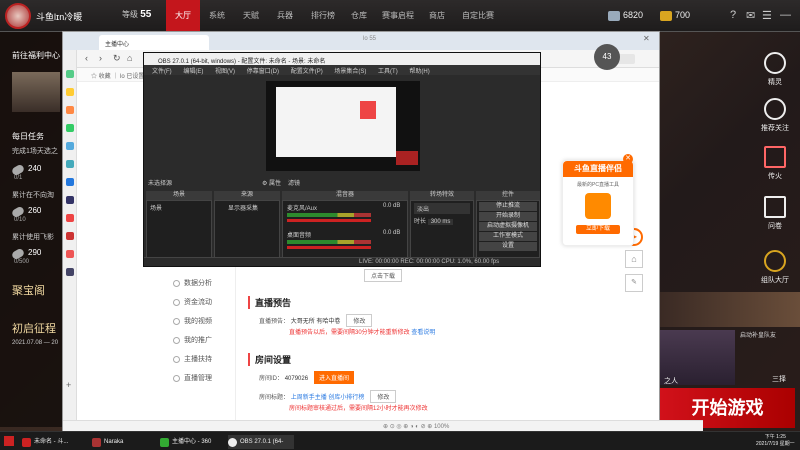  What do you see at coordinates (423, 333) in the screenshot?
I see `preview-help-link: 查看说明` at bounding box center [423, 333].